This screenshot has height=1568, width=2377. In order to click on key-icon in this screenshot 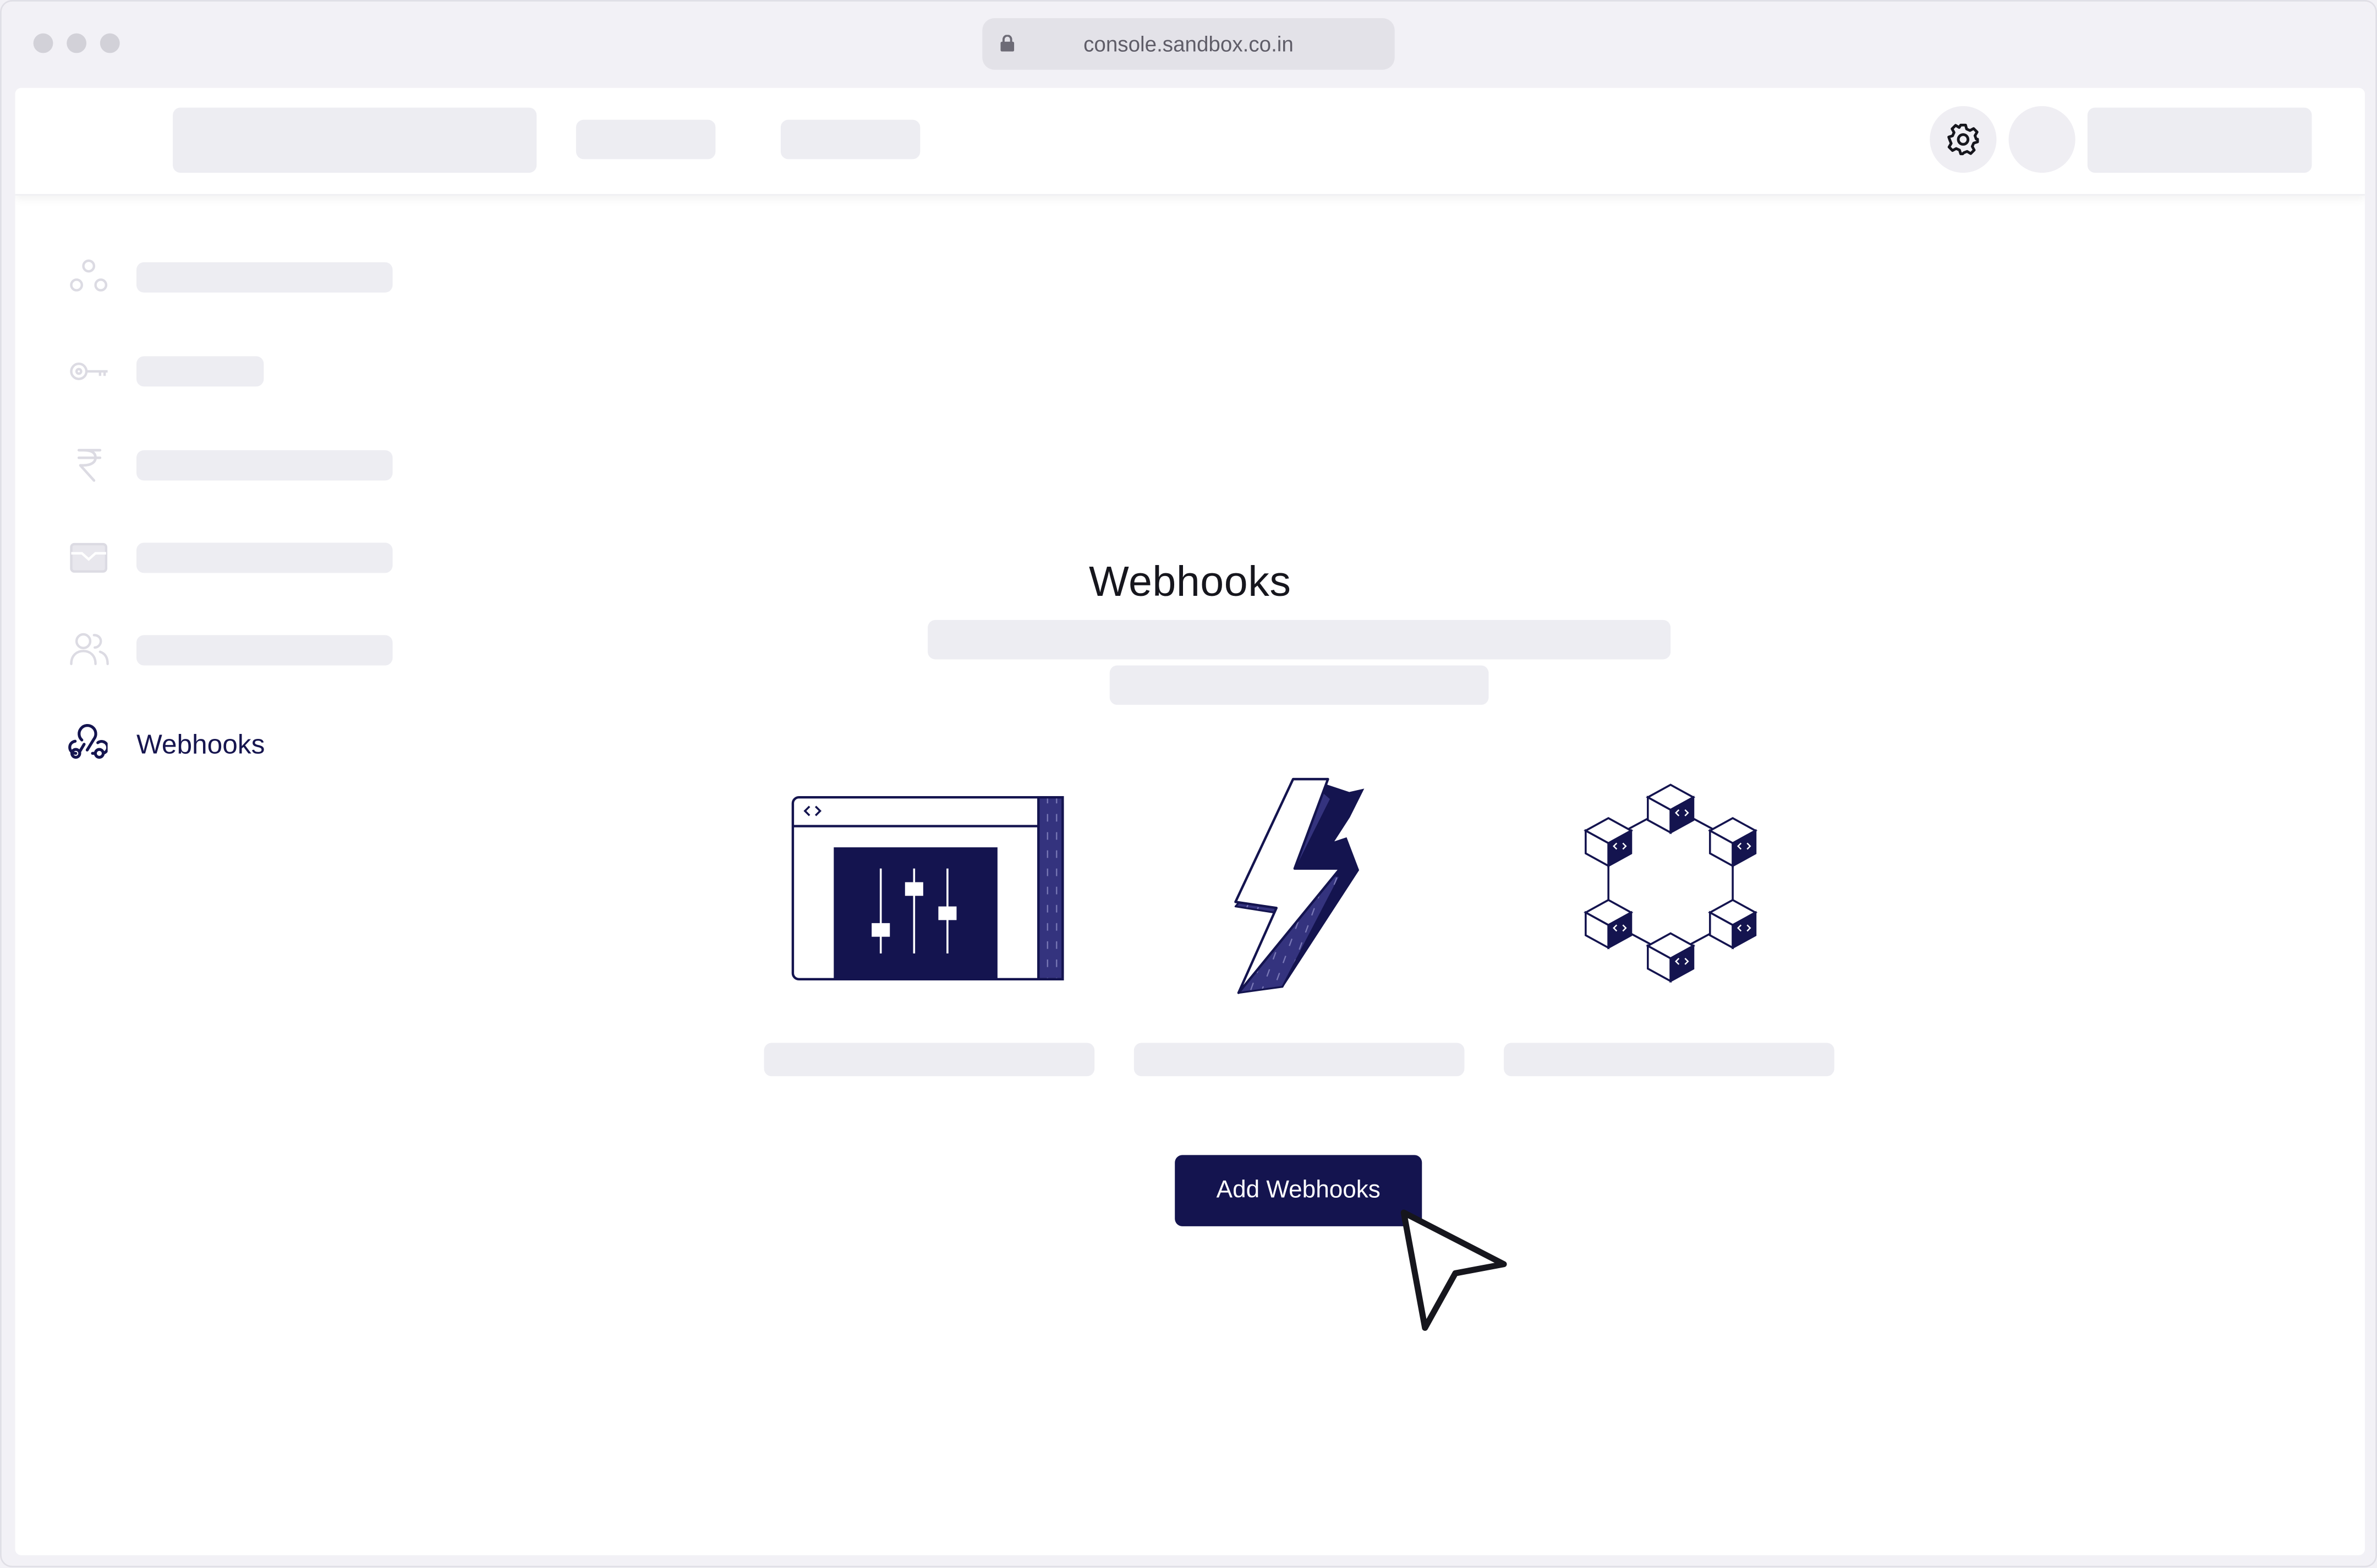, I will do `click(89, 371)`.